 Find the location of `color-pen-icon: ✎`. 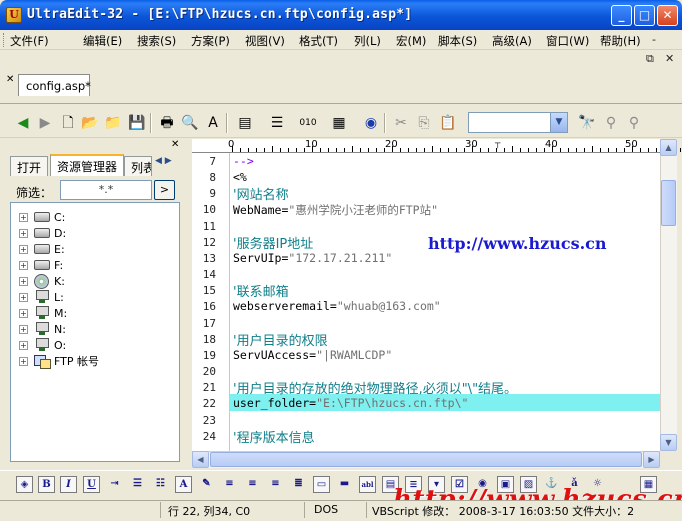

color-pen-icon: ✎ is located at coordinates (206, 484).